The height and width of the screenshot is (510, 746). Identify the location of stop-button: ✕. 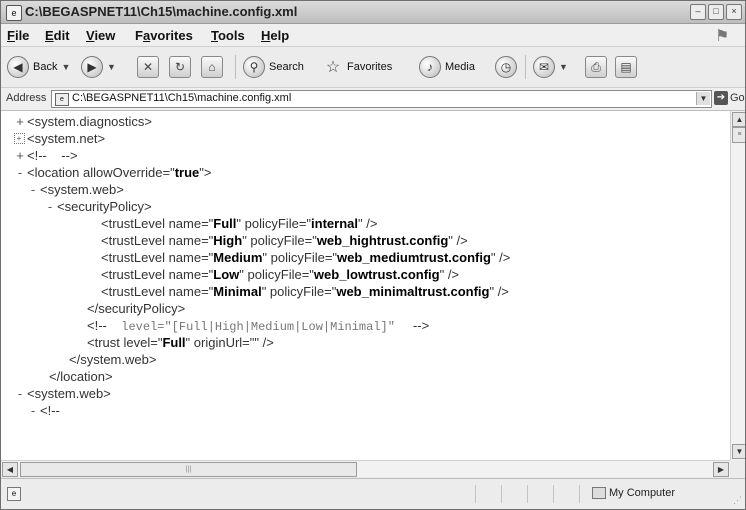
(148, 67).